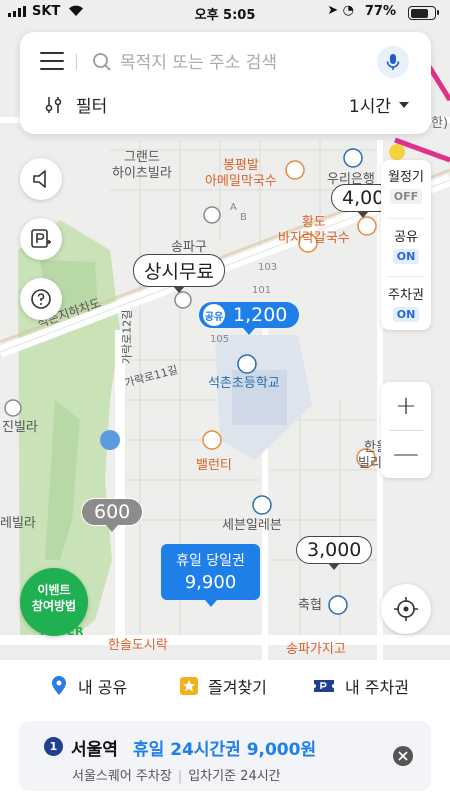 The height and width of the screenshot is (800, 450). What do you see at coordinates (53, 104) in the screenshot?
I see `sliders-icon` at bounding box center [53, 104].